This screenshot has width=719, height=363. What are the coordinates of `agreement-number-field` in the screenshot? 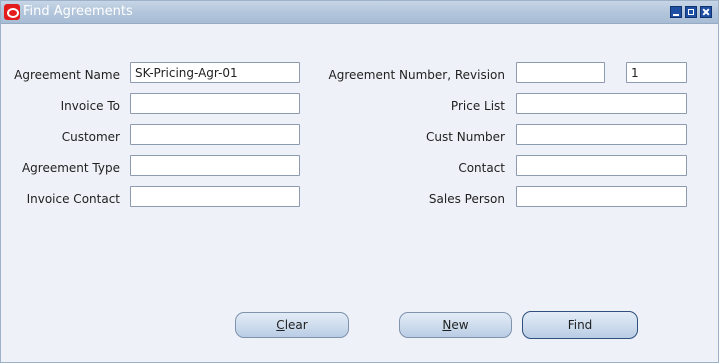 It's located at (560, 72).